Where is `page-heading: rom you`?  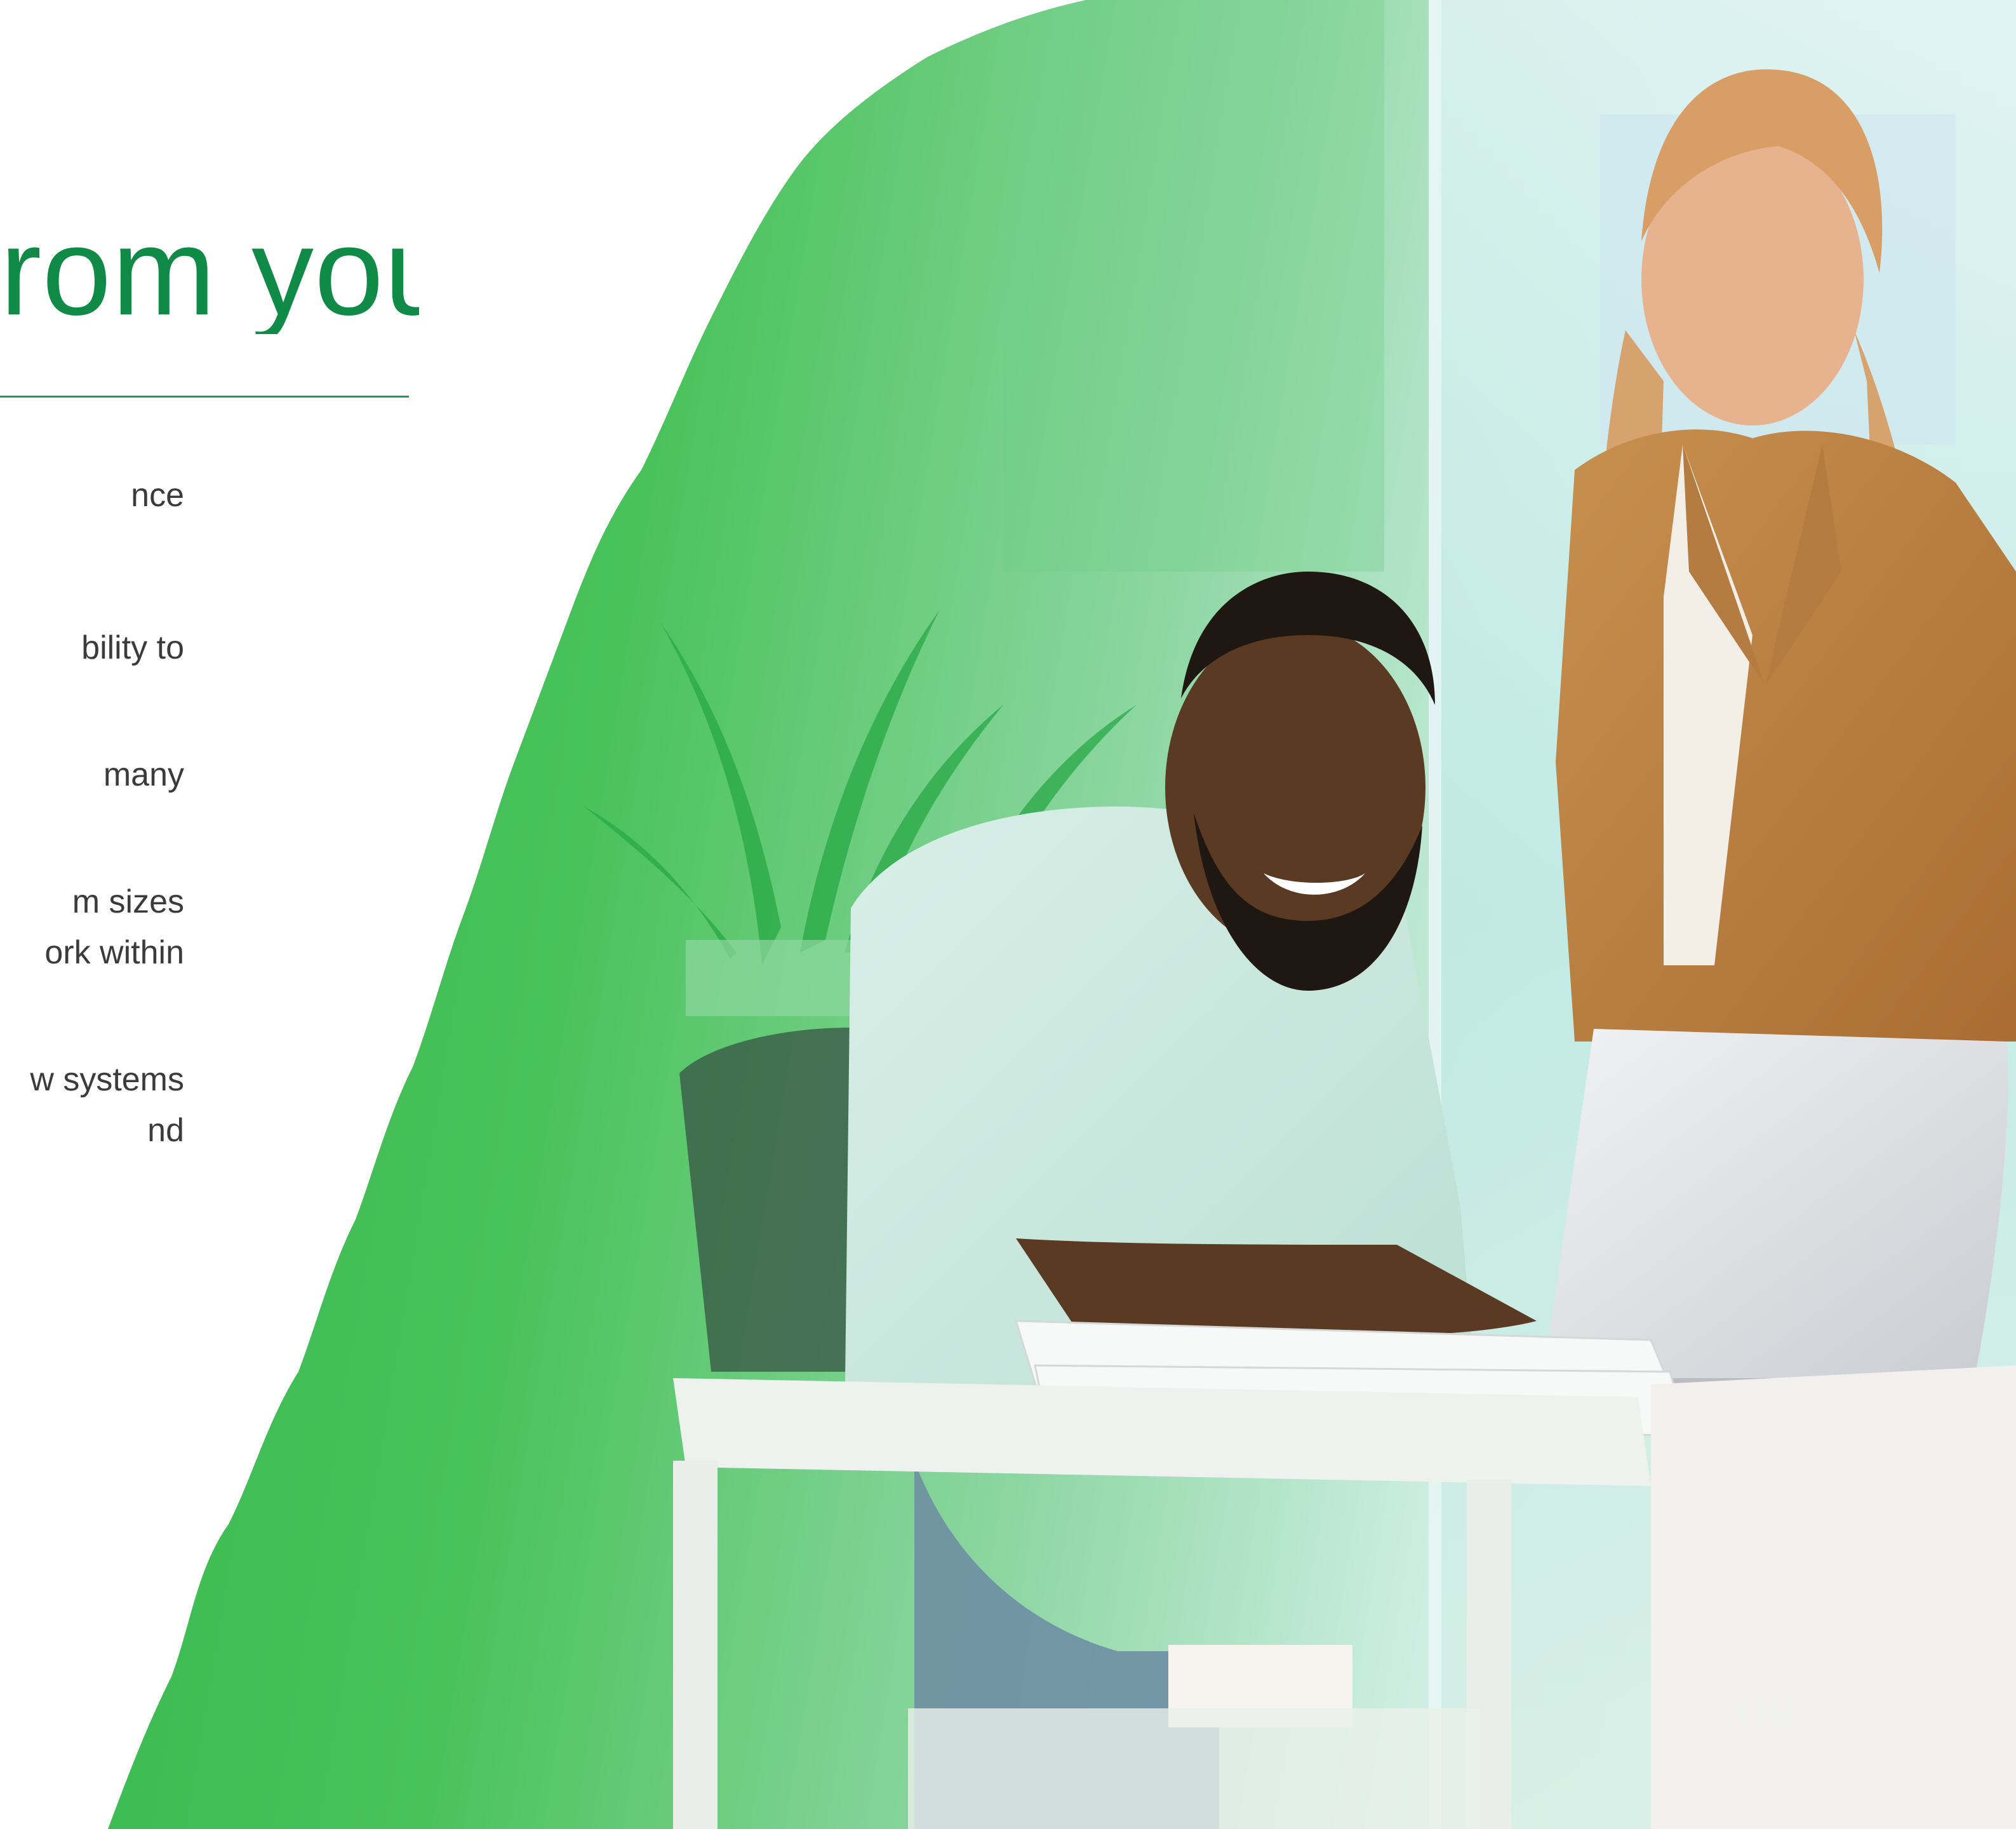 page-heading: rom you is located at coordinates (209, 272).